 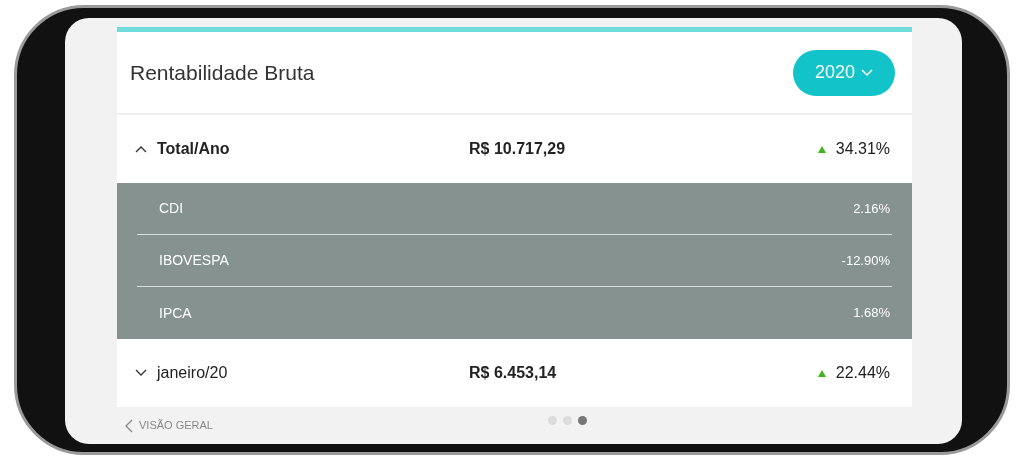 What do you see at coordinates (171, 208) in the screenshot?
I see `index-name: CDI` at bounding box center [171, 208].